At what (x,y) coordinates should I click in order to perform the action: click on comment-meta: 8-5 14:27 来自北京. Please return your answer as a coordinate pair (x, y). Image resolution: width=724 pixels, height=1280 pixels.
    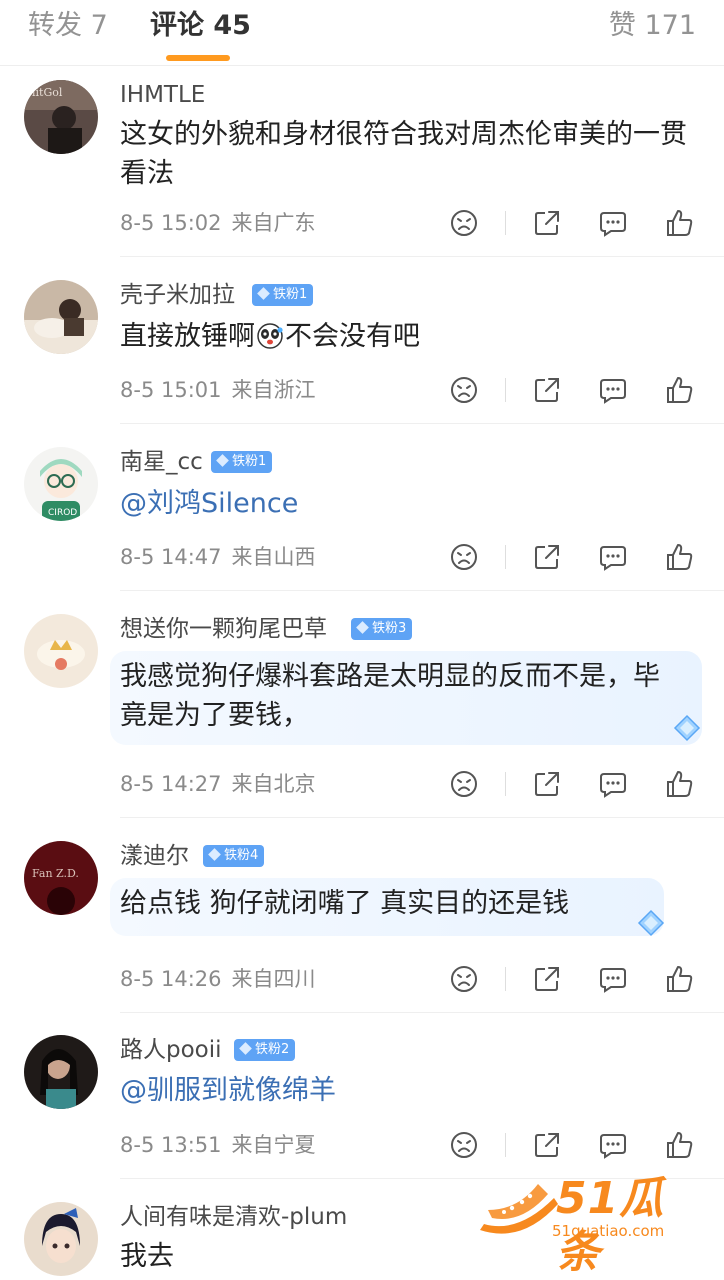
    Looking at the image, I should click on (218, 784).